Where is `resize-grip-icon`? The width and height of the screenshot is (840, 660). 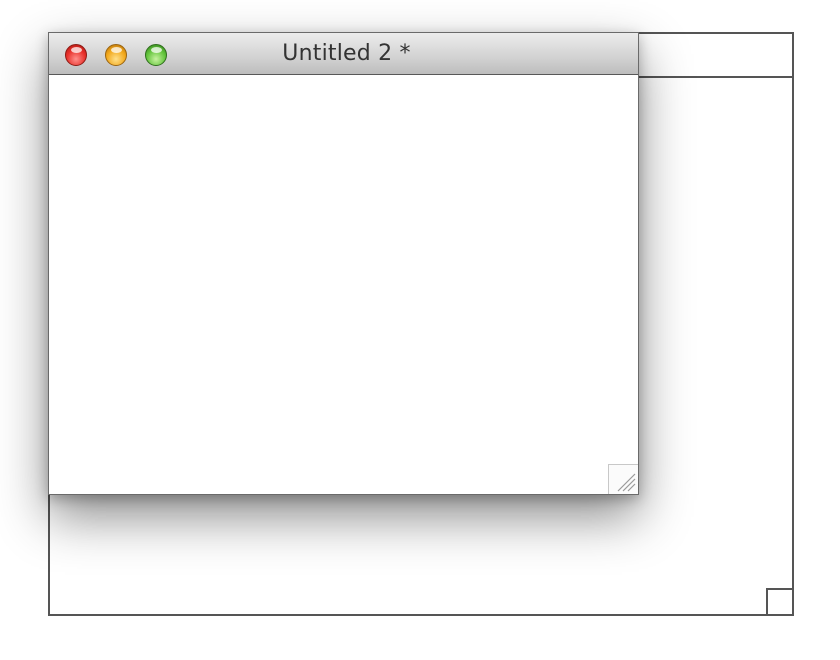
resize-grip-icon is located at coordinates (623, 479).